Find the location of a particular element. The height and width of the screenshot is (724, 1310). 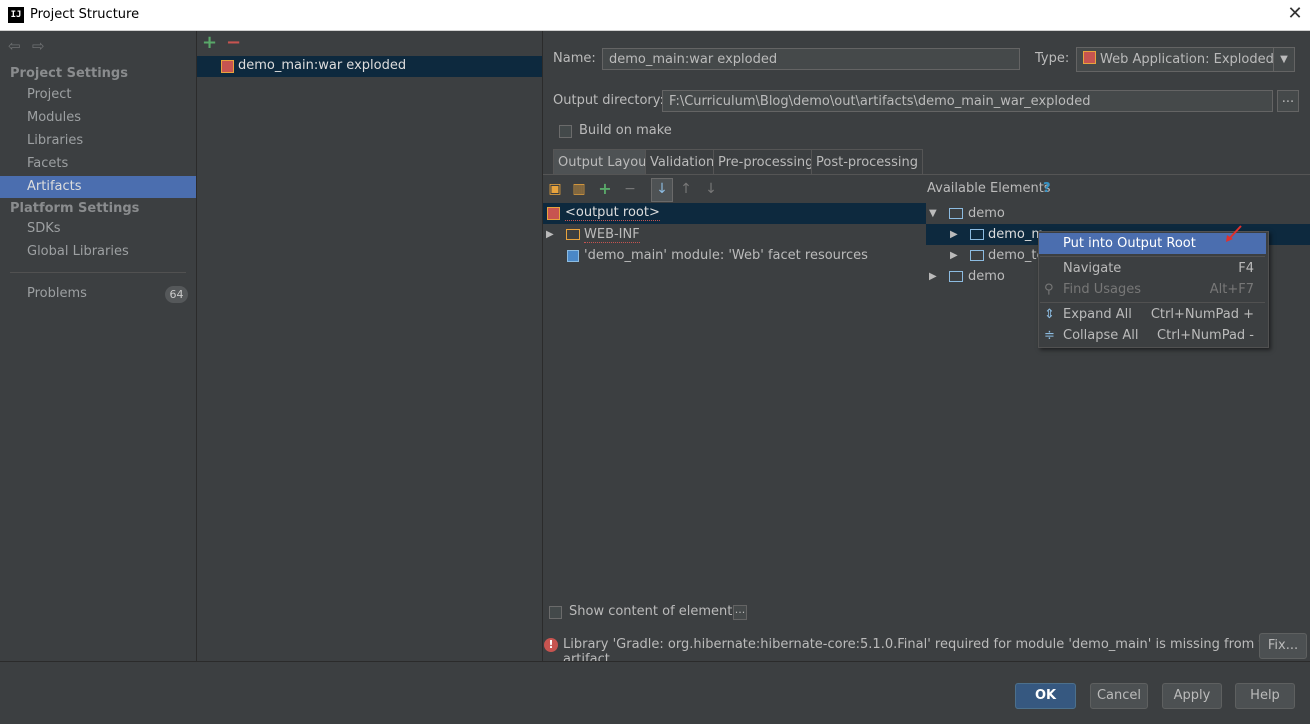

help-button: Help is located at coordinates (1265, 696).